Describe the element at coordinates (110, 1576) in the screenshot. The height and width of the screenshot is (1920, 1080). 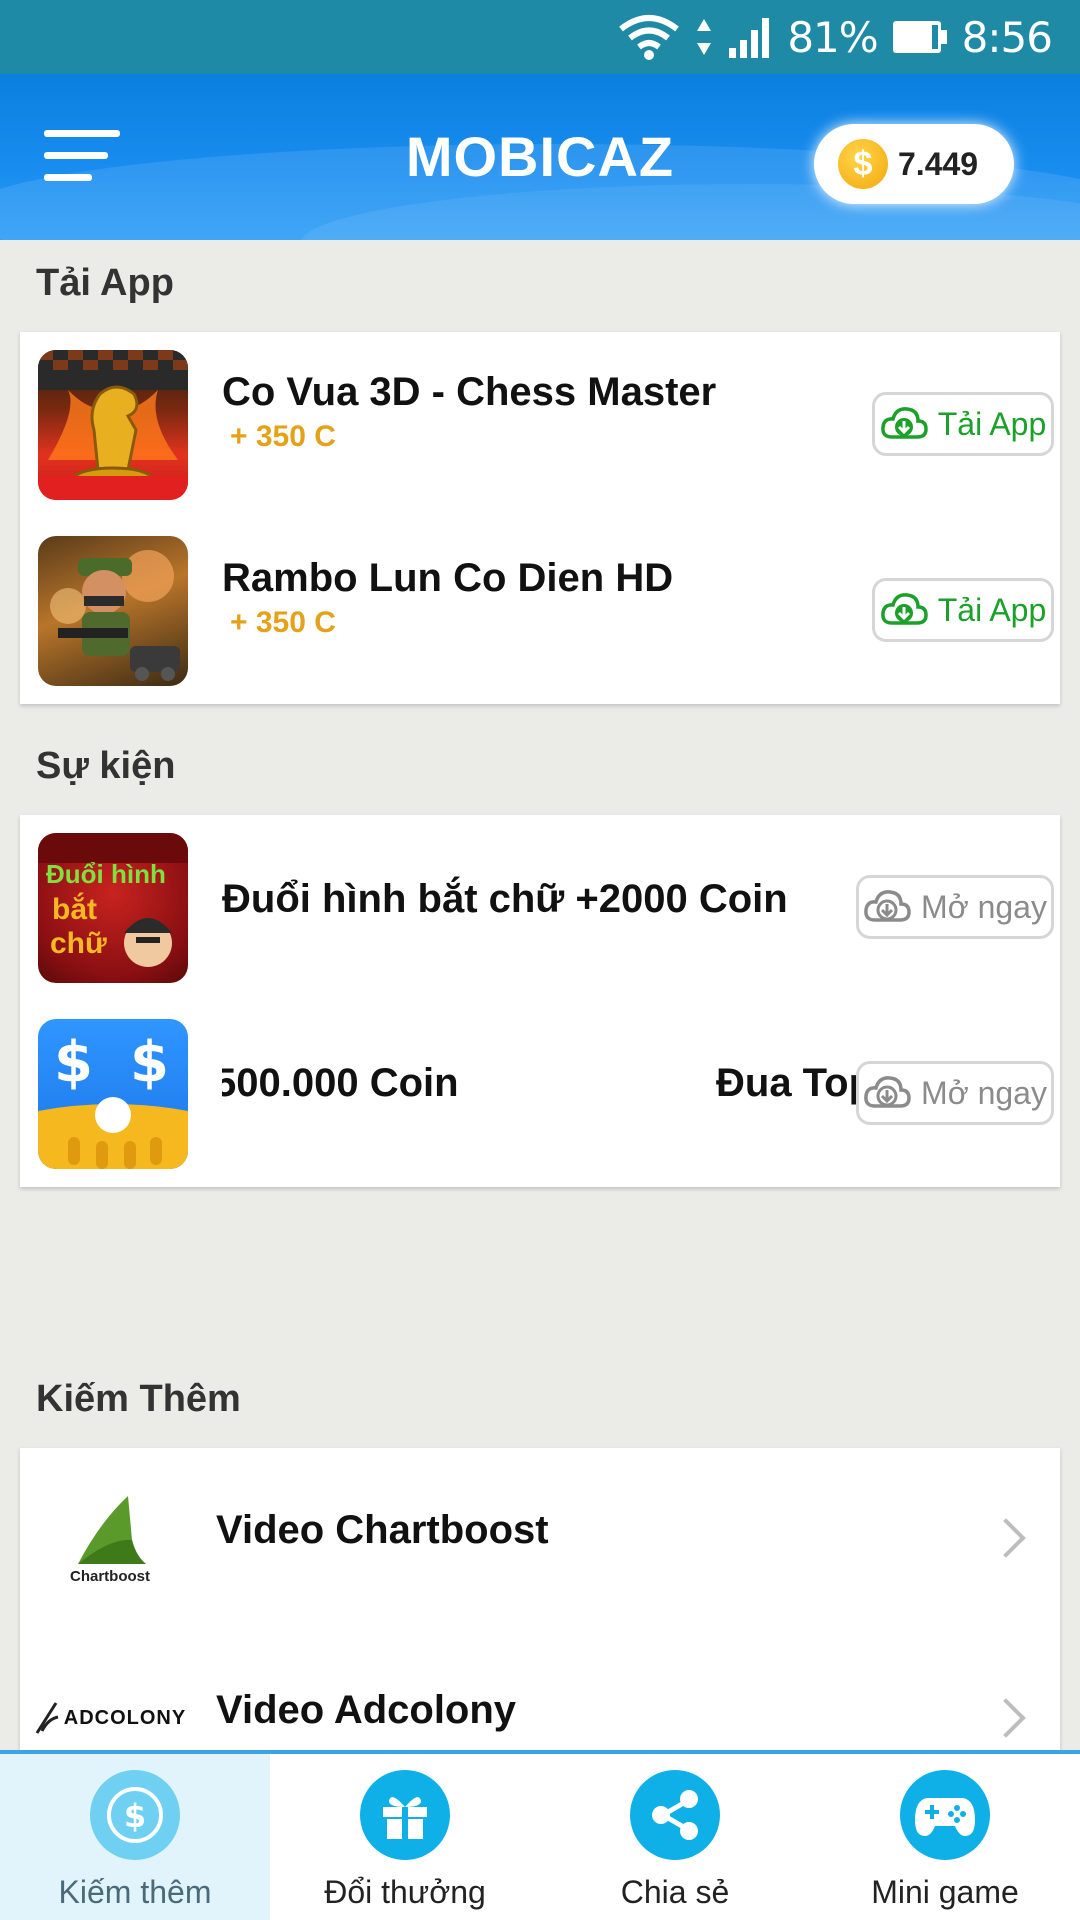
I see `chartboost-logo-text: Chartboost` at that location.